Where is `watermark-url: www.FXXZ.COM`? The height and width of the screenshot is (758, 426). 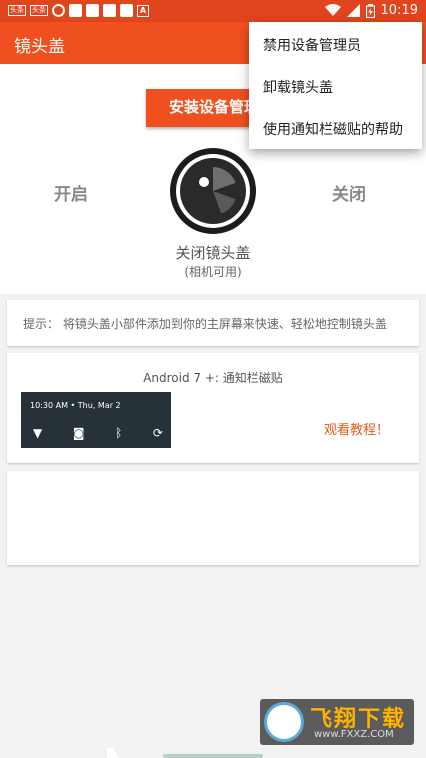 watermark-url: www.FXXZ.COM is located at coordinates (354, 734).